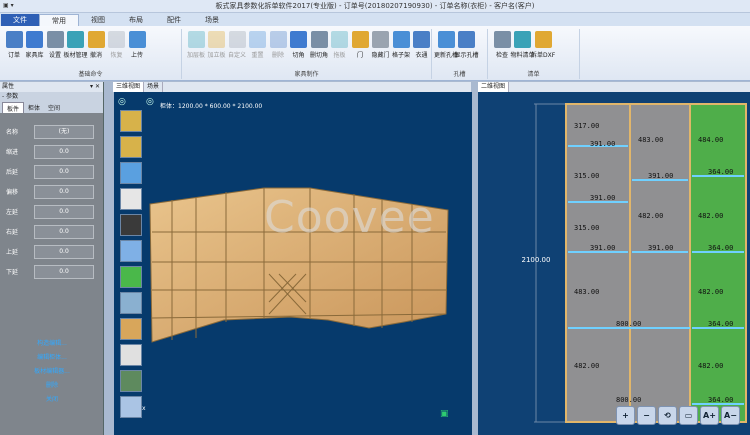 Image resolution: width=750 pixels, height=435 pixels. I want to click on tab-common: 常用, so click(59, 20).